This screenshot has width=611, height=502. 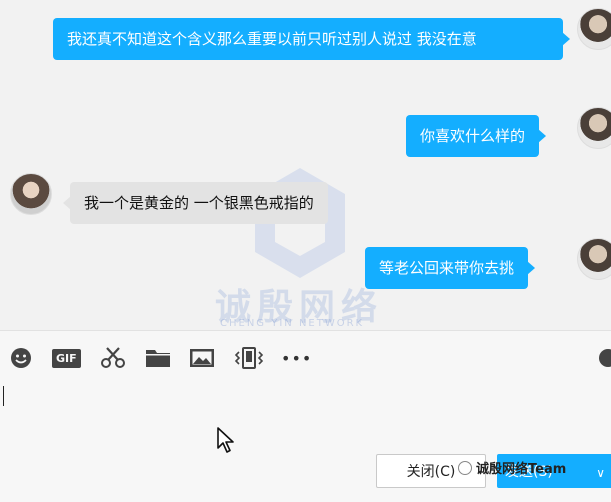 I want to click on message-bubble-sent: 你喜欢什么样的, so click(x=476, y=136).